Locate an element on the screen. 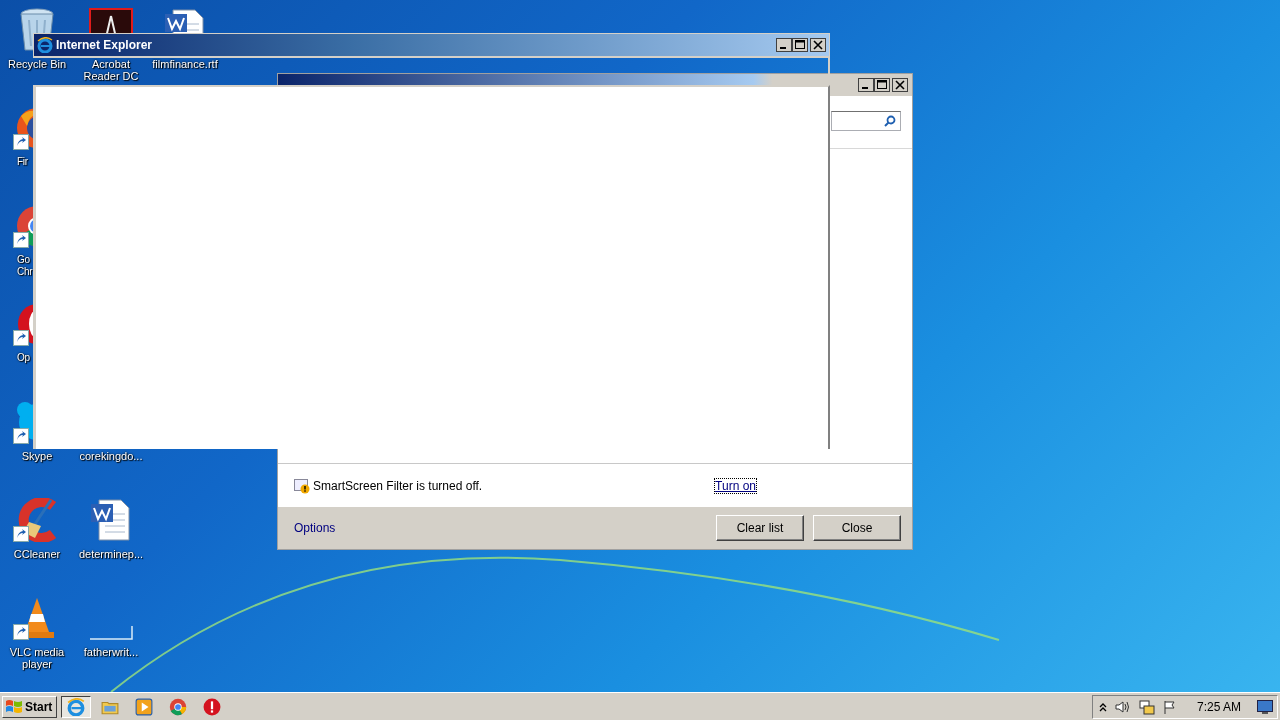 This screenshot has width=1280, height=720. app-logo-icon is located at coordinates (111, 20).